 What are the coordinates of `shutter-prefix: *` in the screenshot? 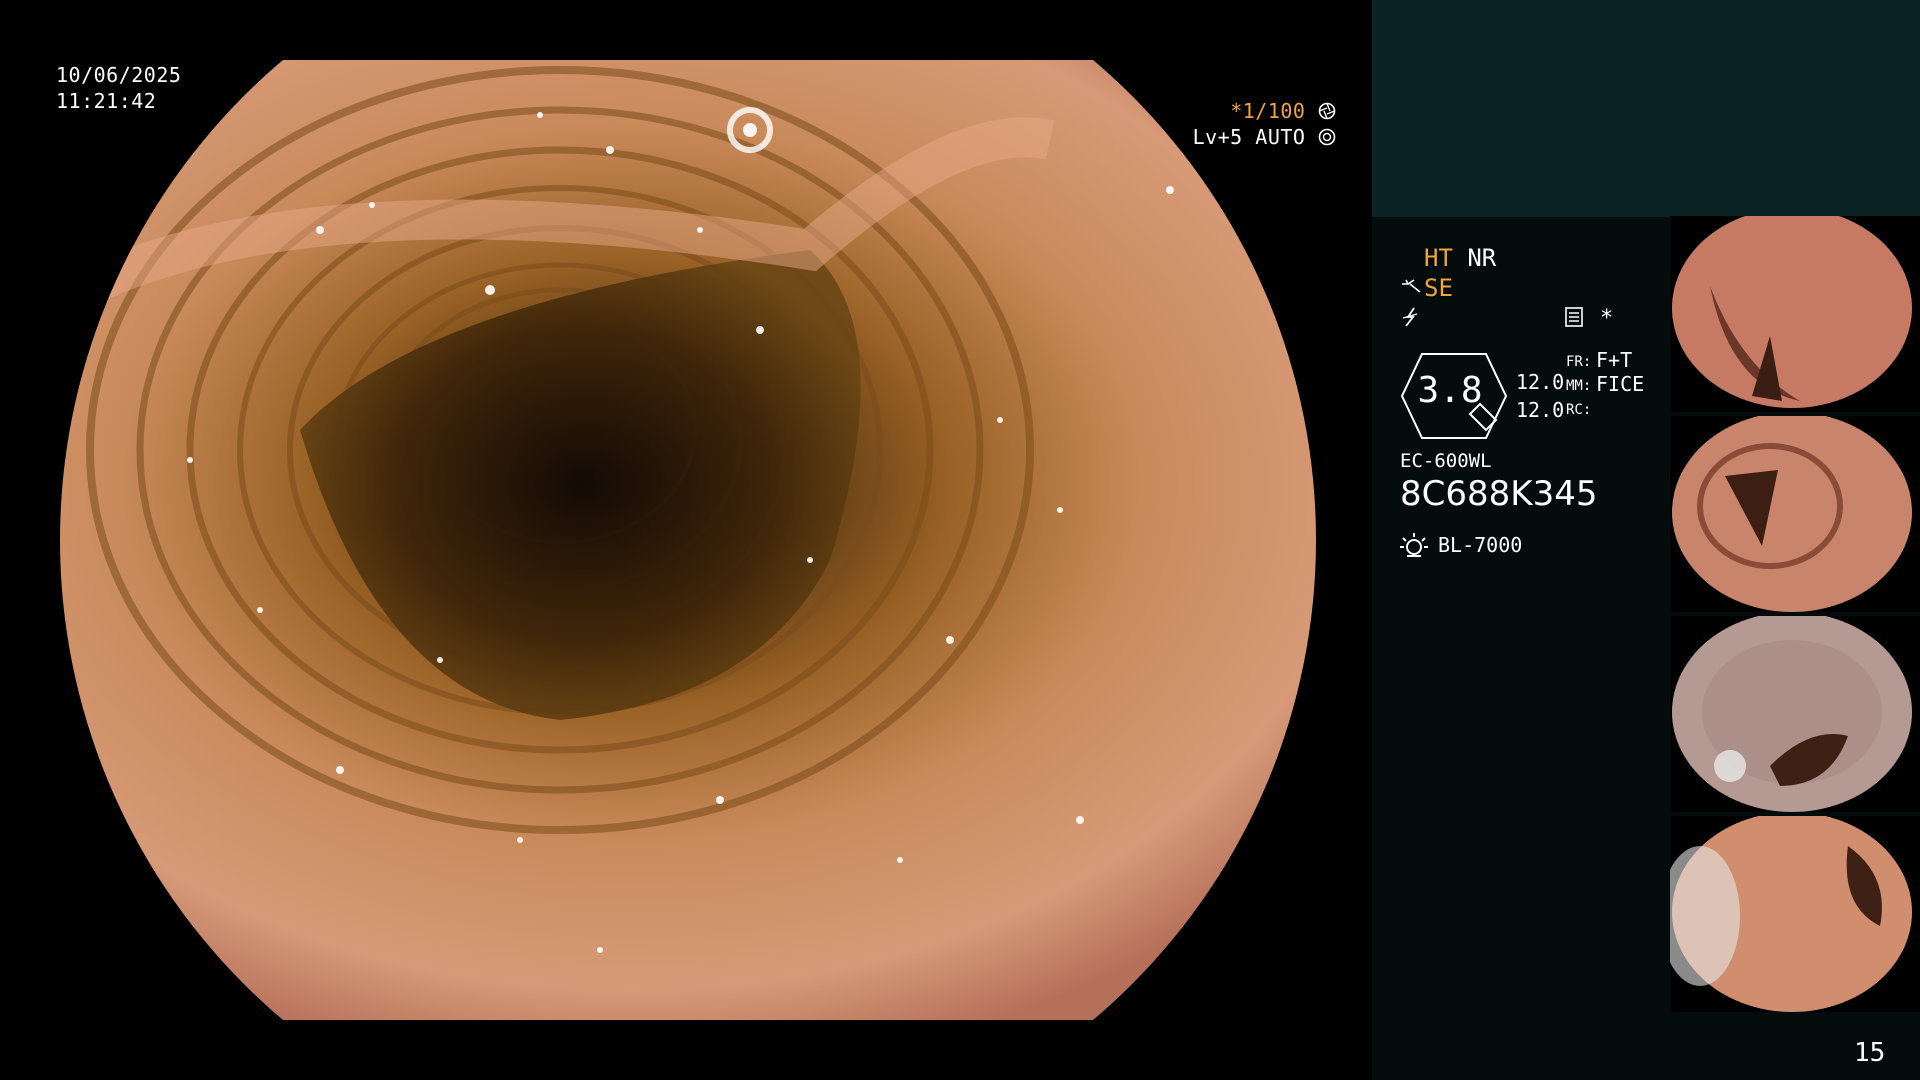 It's located at (1236, 111).